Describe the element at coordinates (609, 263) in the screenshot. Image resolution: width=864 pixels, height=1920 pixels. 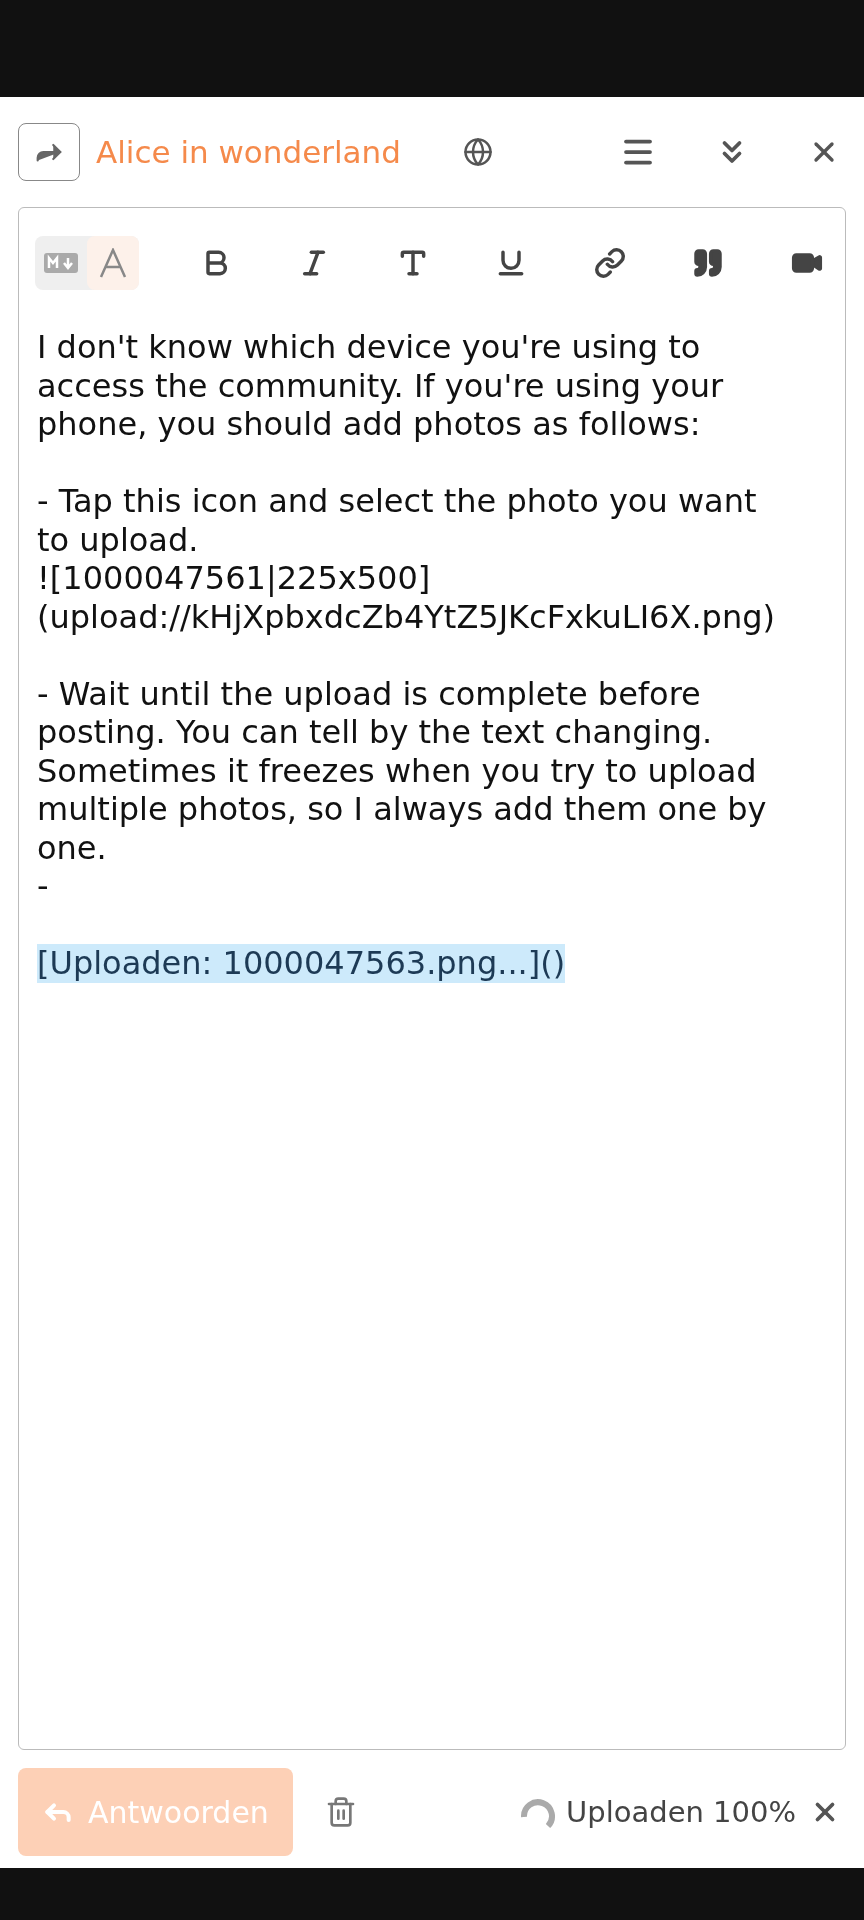
I see `link-icon` at that location.